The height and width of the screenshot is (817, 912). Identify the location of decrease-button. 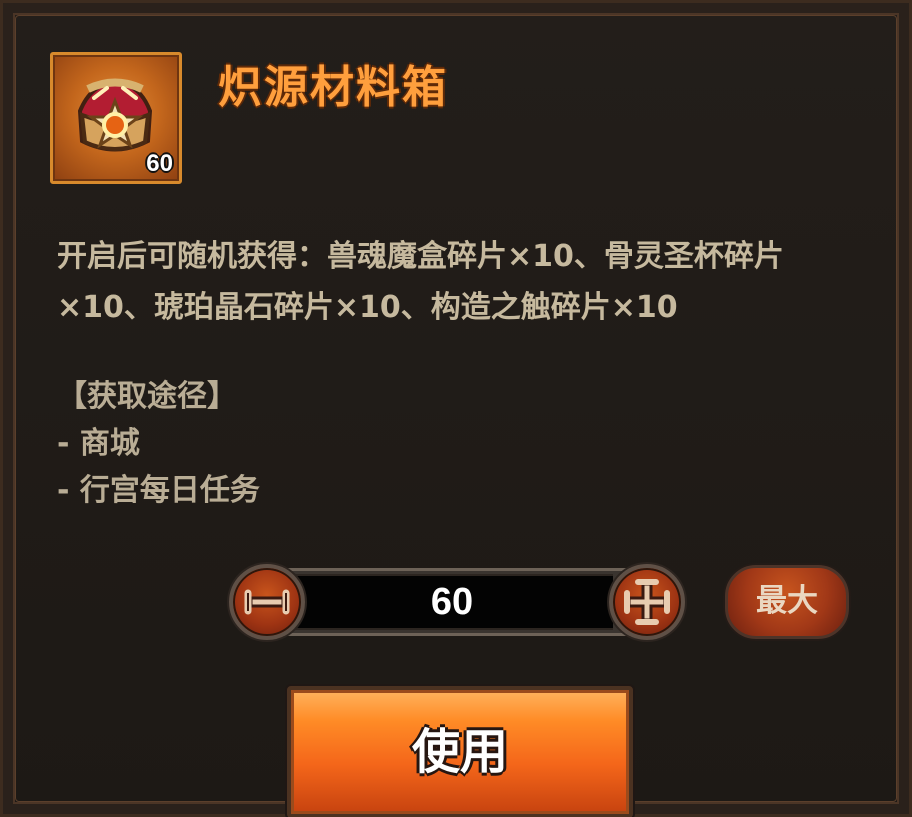
(267, 602).